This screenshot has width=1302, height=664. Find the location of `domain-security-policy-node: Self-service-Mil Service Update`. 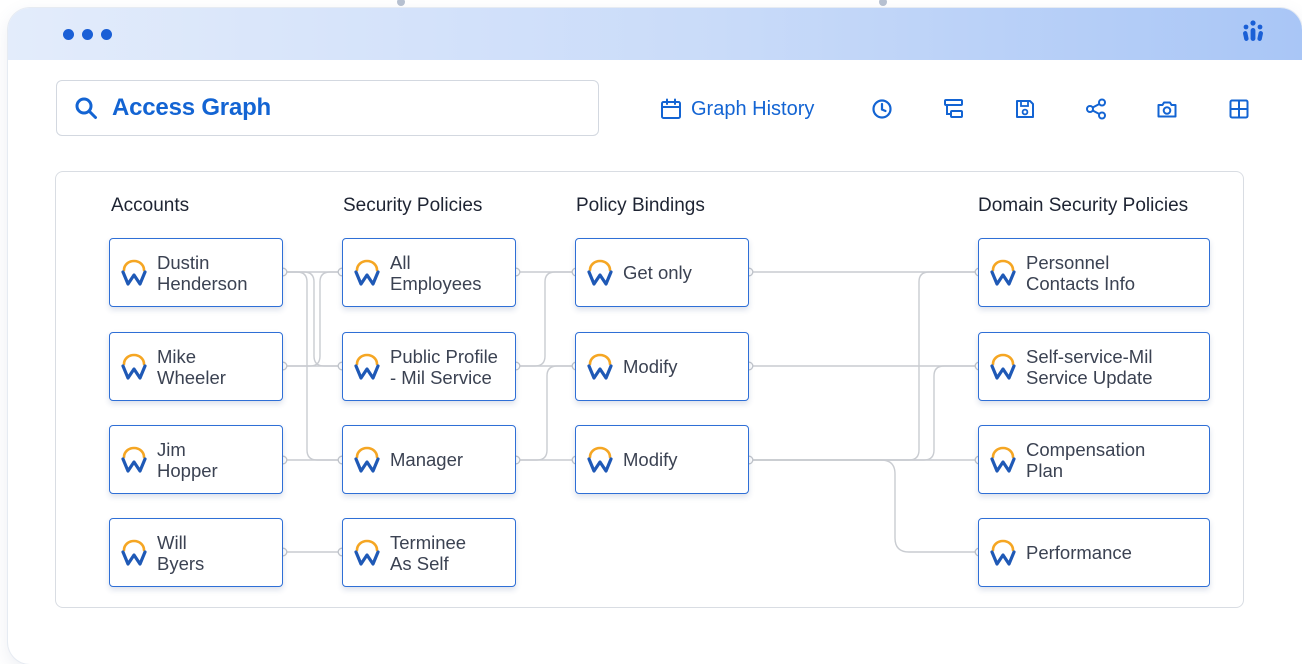

domain-security-policy-node: Self-service-Mil Service Update is located at coordinates (1094, 366).